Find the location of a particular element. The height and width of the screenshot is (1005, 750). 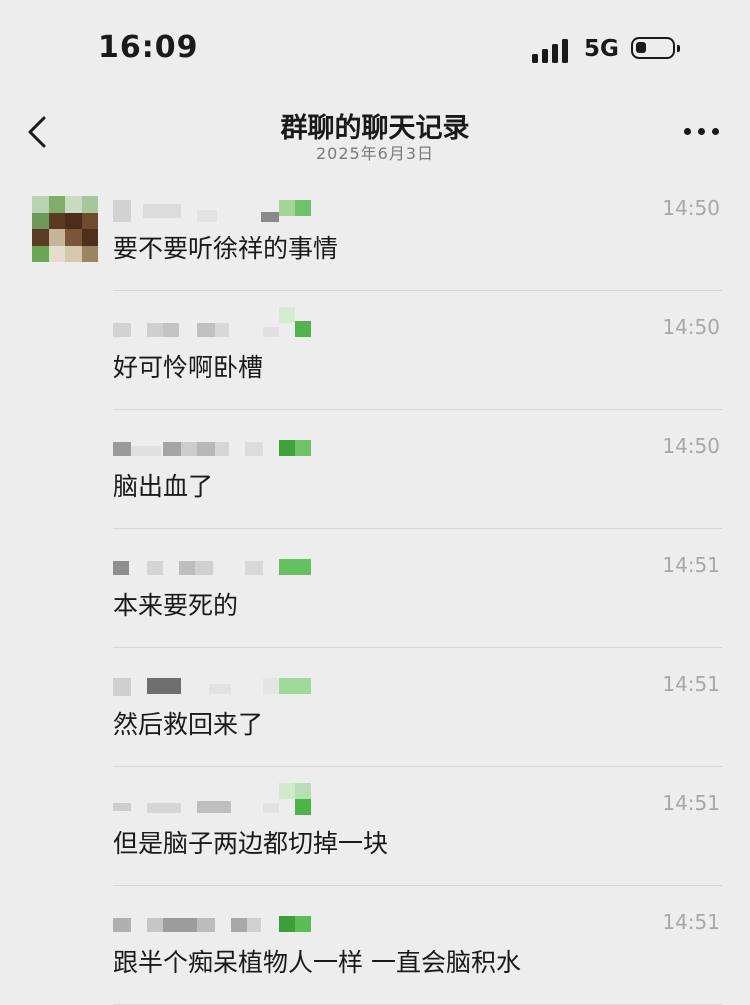

message-item: 要不要听徐祥的事情 14:50 is located at coordinates (375, 231).